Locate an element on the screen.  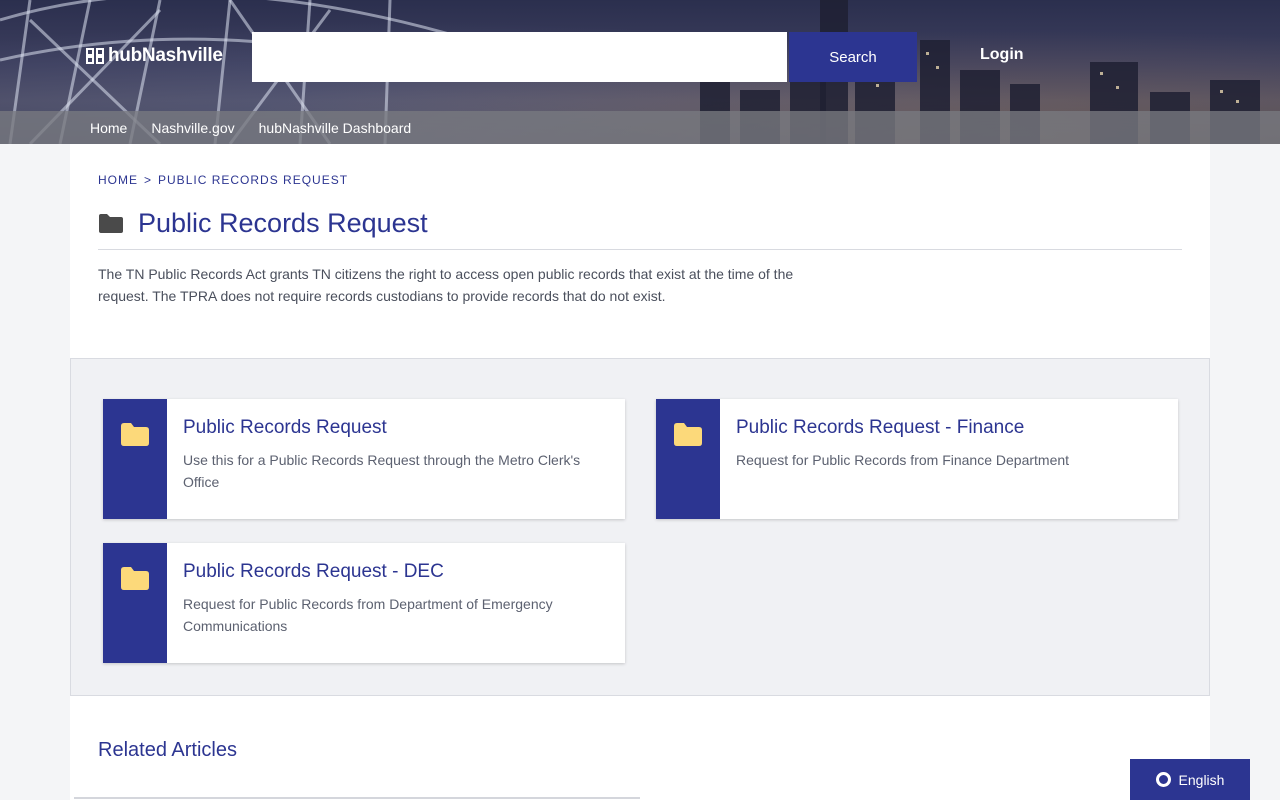
card-title: Public Records Request is located at coordinates (285, 427).